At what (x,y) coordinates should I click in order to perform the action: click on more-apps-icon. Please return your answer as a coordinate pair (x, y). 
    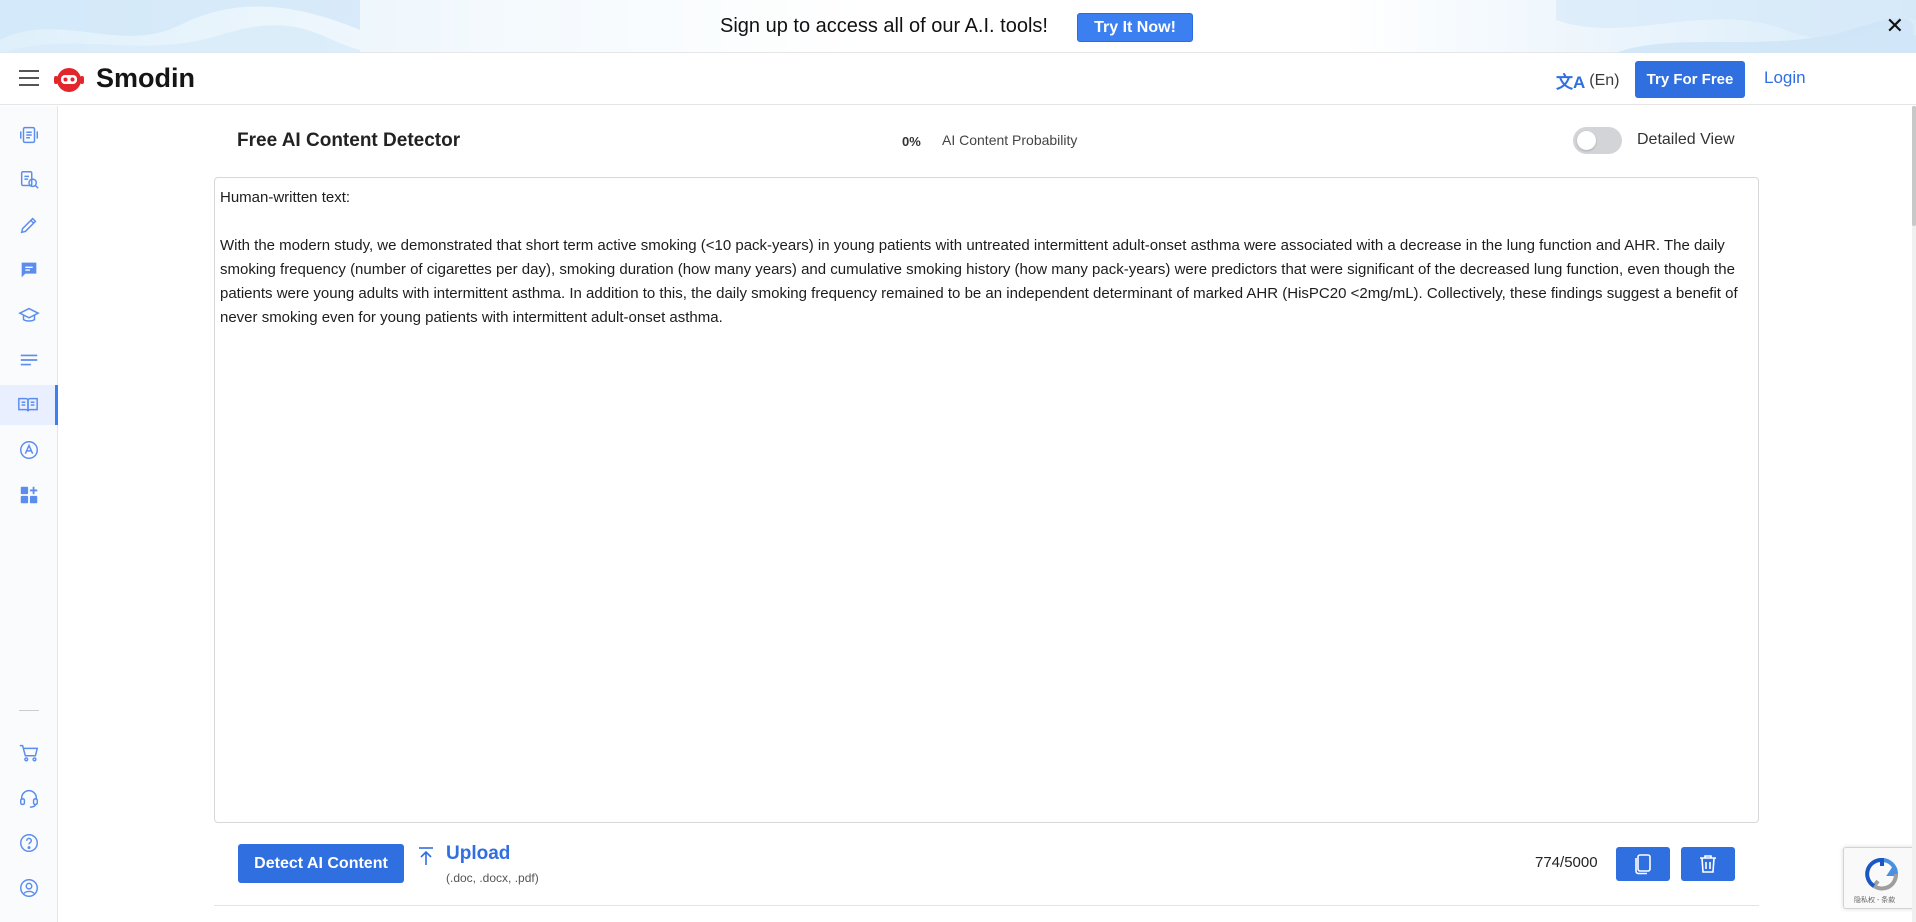
    Looking at the image, I should click on (29, 495).